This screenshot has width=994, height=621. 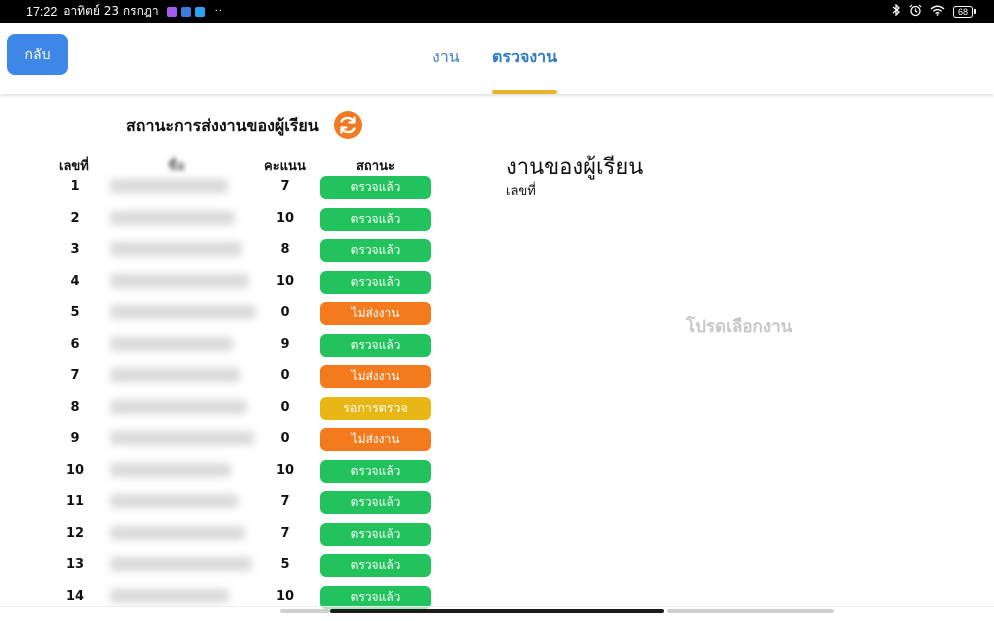 I want to click on wifi-icon, so click(x=937, y=12).